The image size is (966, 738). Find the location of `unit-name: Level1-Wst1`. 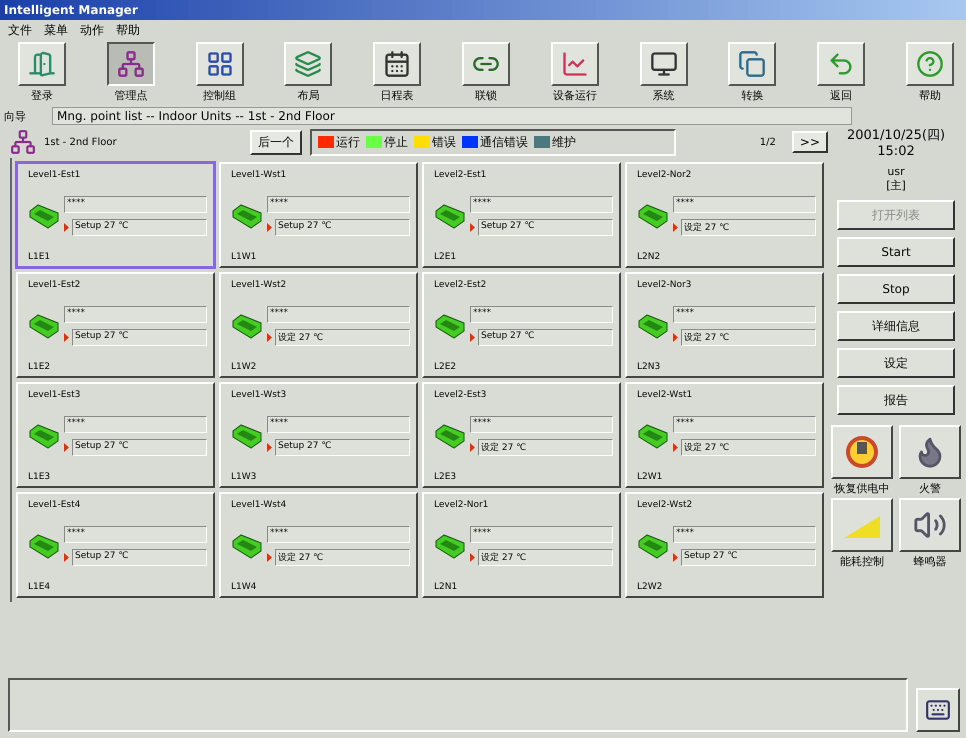

unit-name: Level1-Wst1 is located at coordinates (259, 175).